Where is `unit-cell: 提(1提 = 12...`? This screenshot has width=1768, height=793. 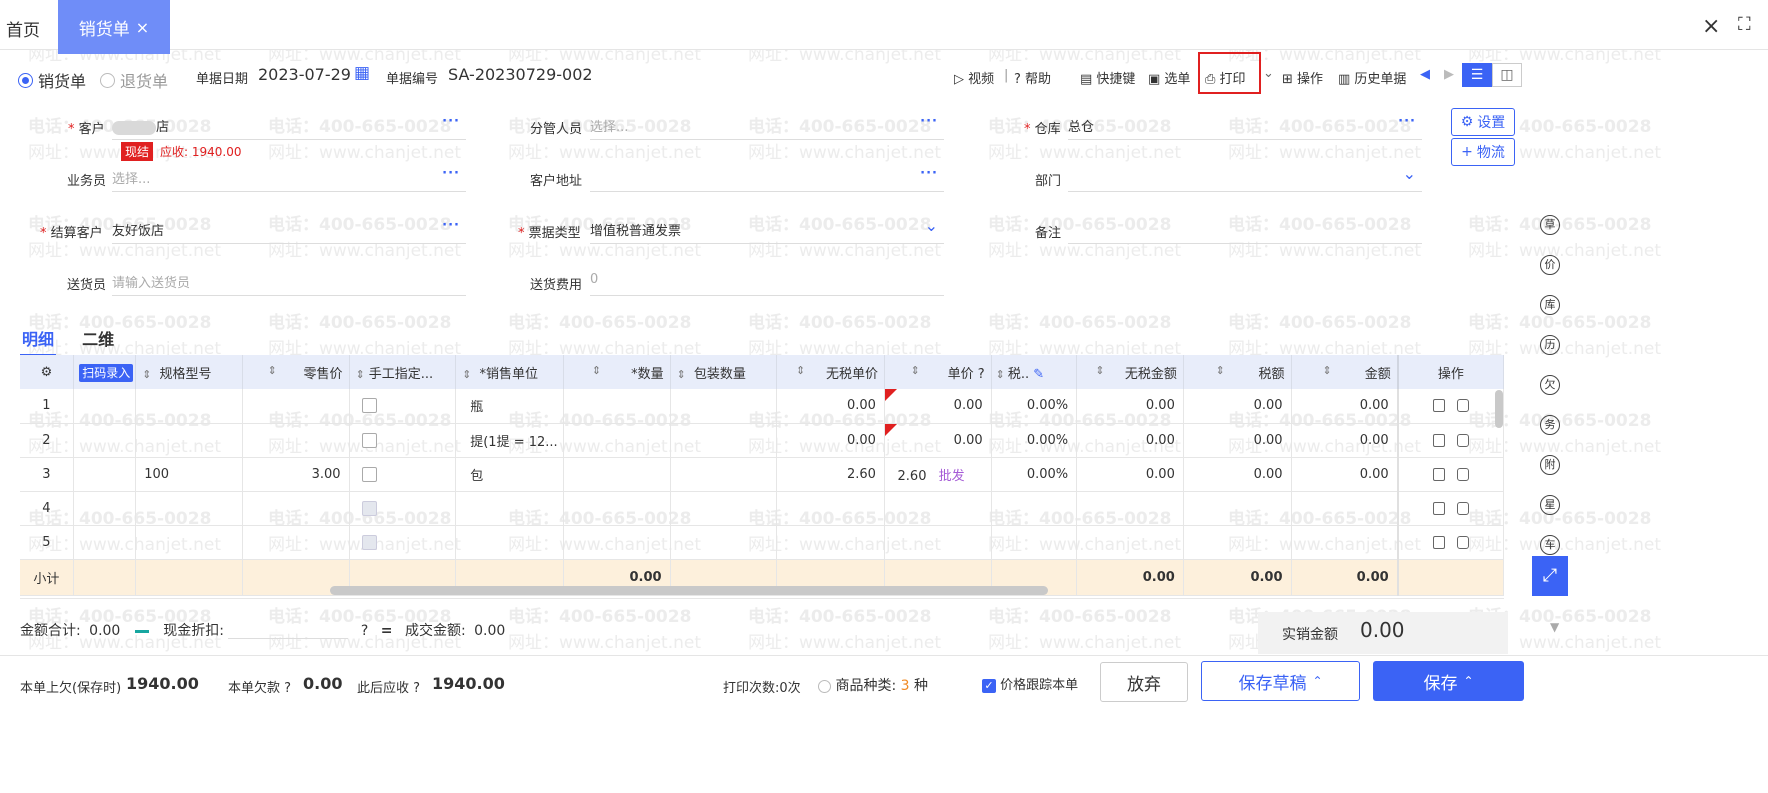
unit-cell: 提(1提 = 12... is located at coordinates (509, 440).